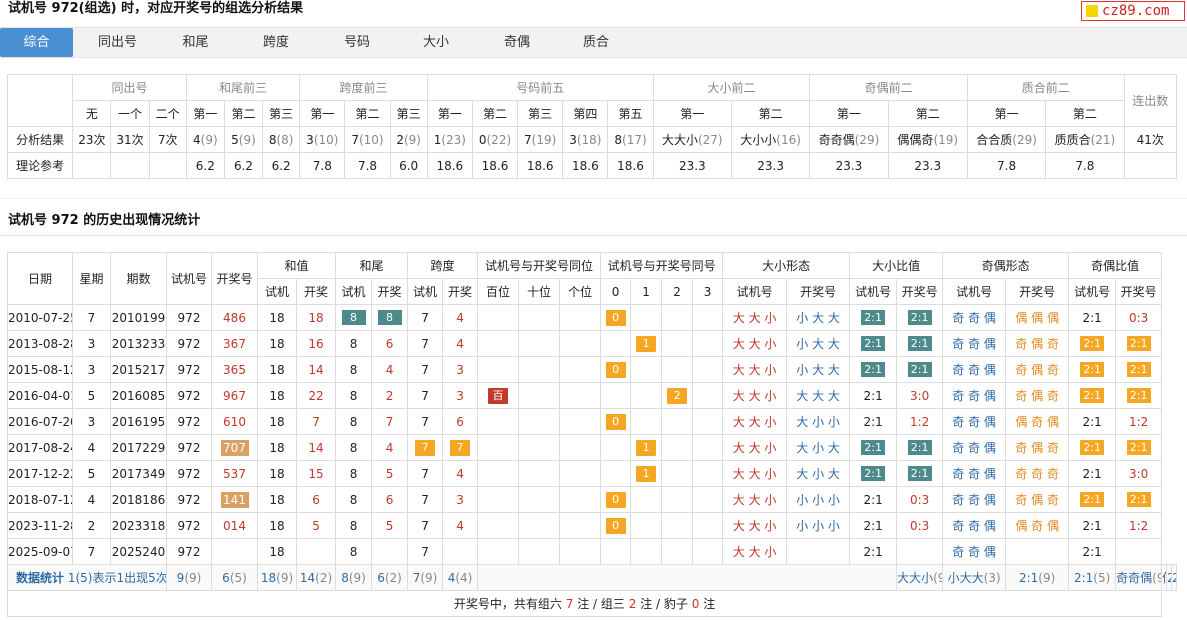  What do you see at coordinates (1102, 577) in the screenshot?
I see `stat-count: (5)` at bounding box center [1102, 577].